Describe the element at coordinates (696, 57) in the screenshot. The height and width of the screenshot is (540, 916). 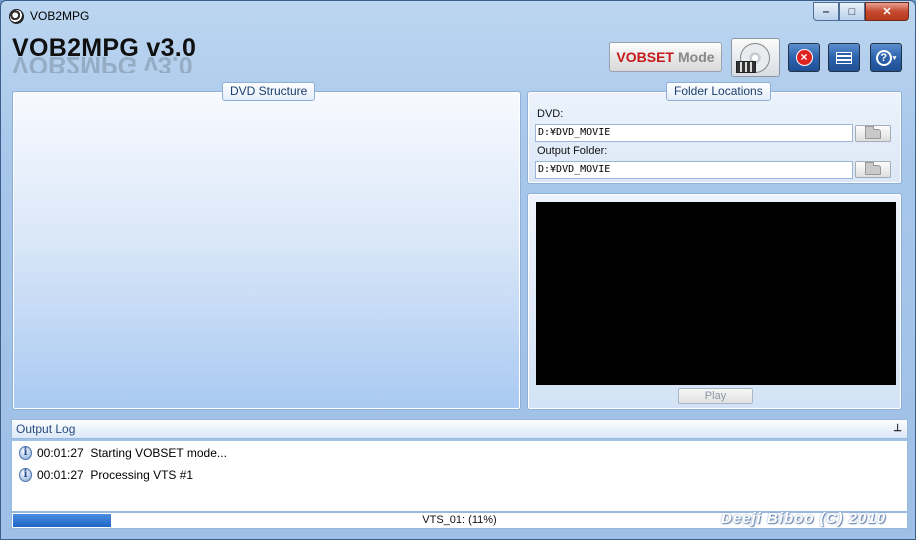
I see `vobset-mode-suffix: Mode` at that location.